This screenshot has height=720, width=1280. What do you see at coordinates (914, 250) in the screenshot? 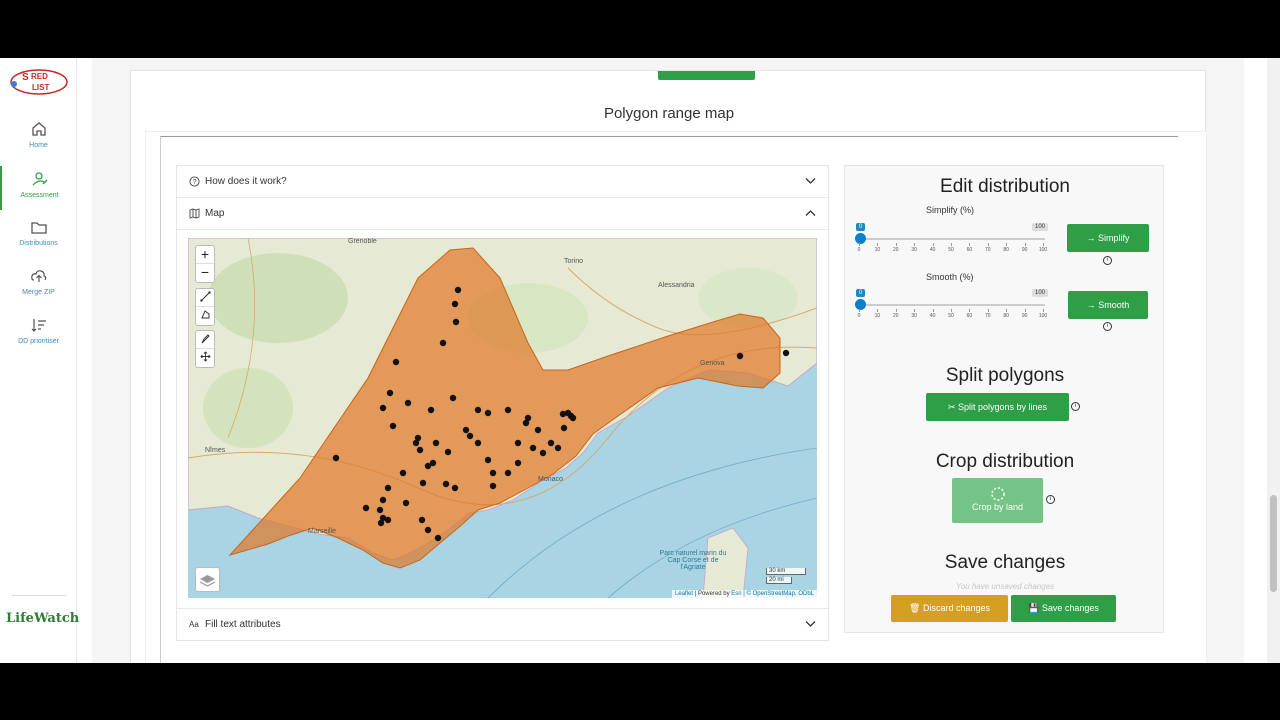
I see `slider-tick-label: 30` at bounding box center [914, 250].